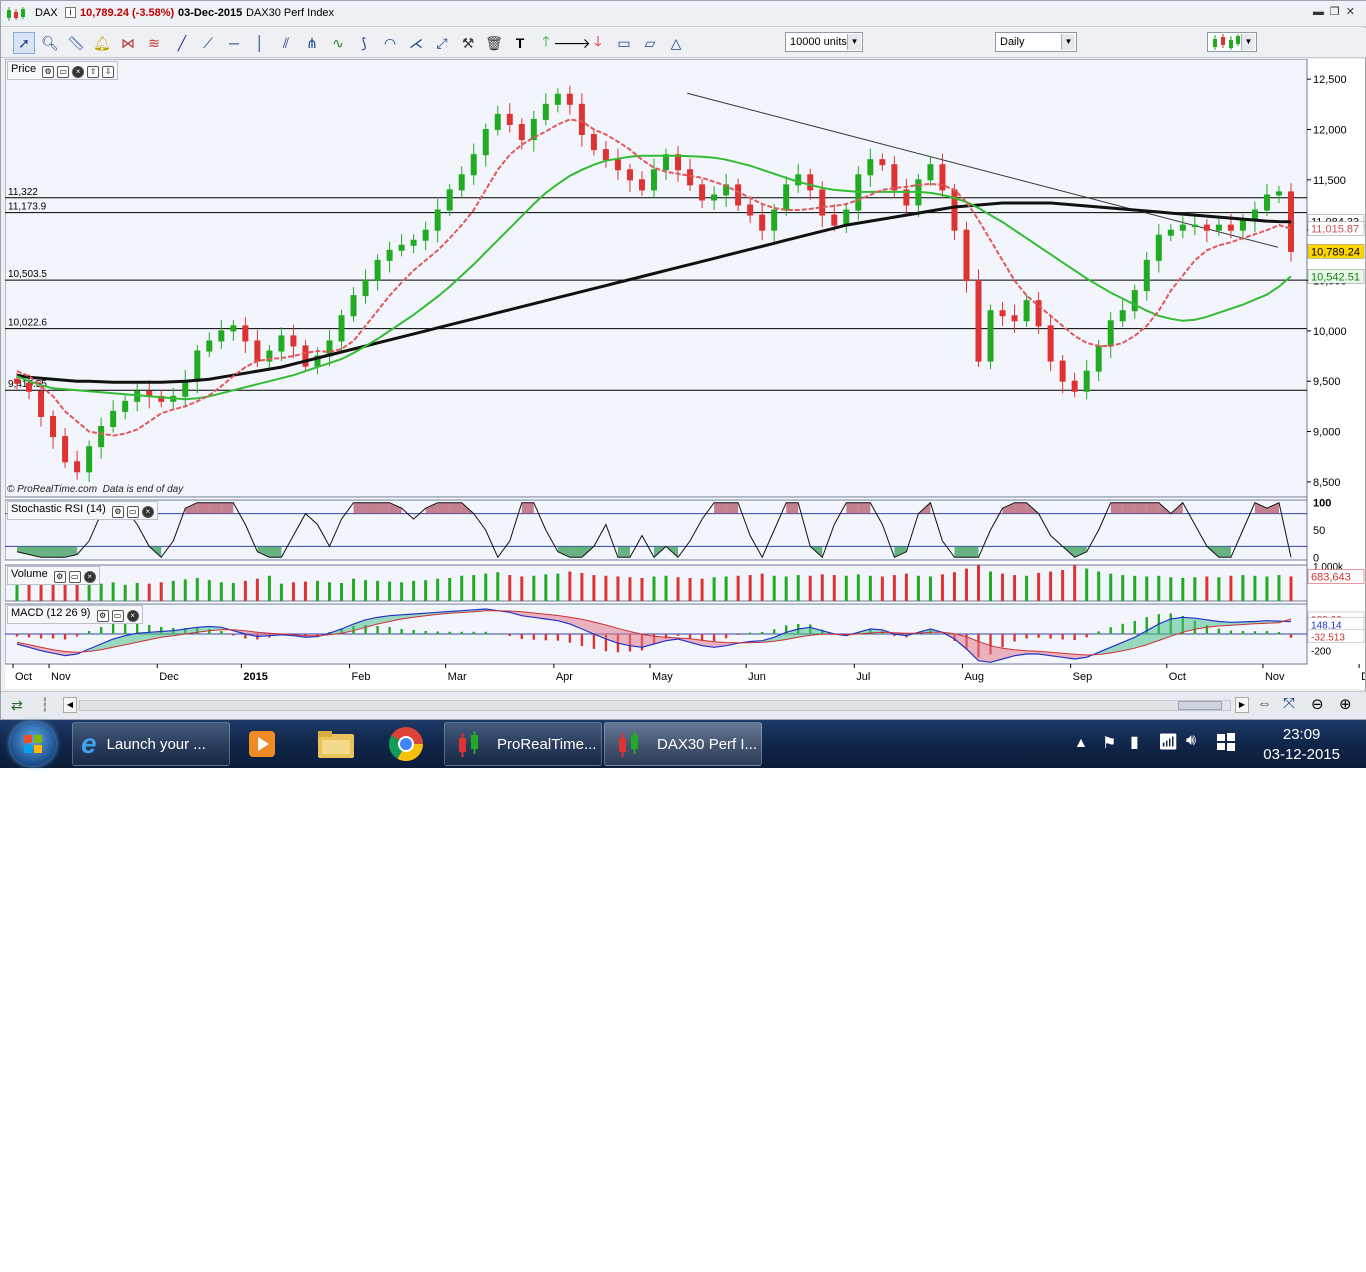 Image resolution: width=1366 pixels, height=1272 pixels. I want to click on scroll-left-icon: ◀, so click(70, 705).